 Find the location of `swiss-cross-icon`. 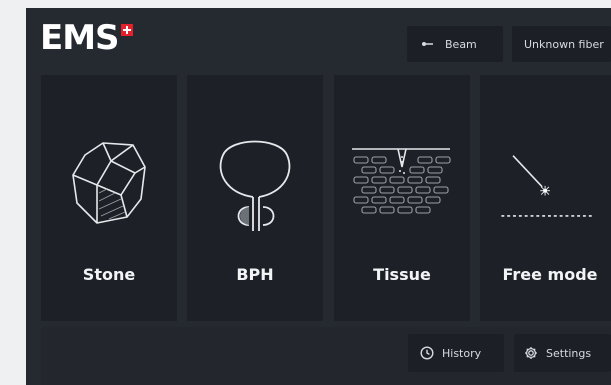

swiss-cross-icon is located at coordinates (126, 30).